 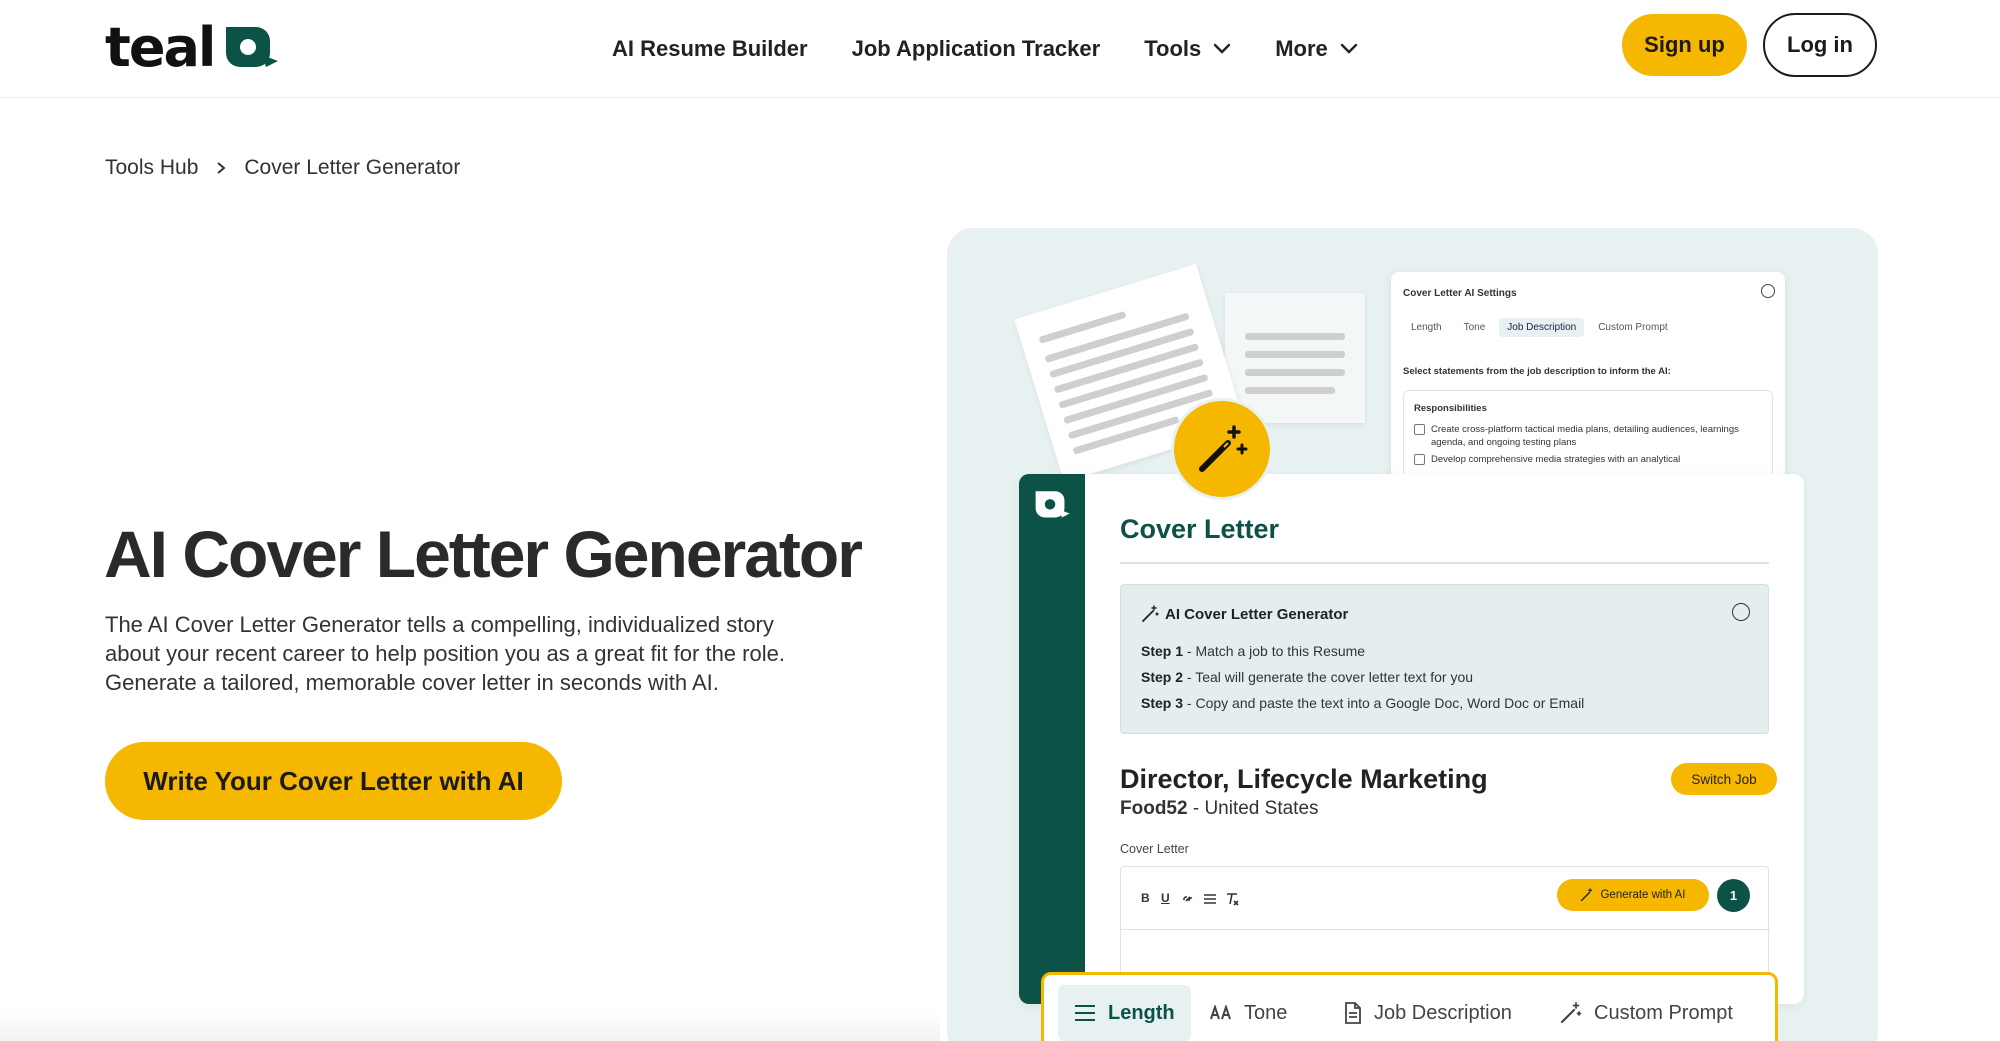 What do you see at coordinates (1353, 1013) in the screenshot?
I see `document-icon` at bounding box center [1353, 1013].